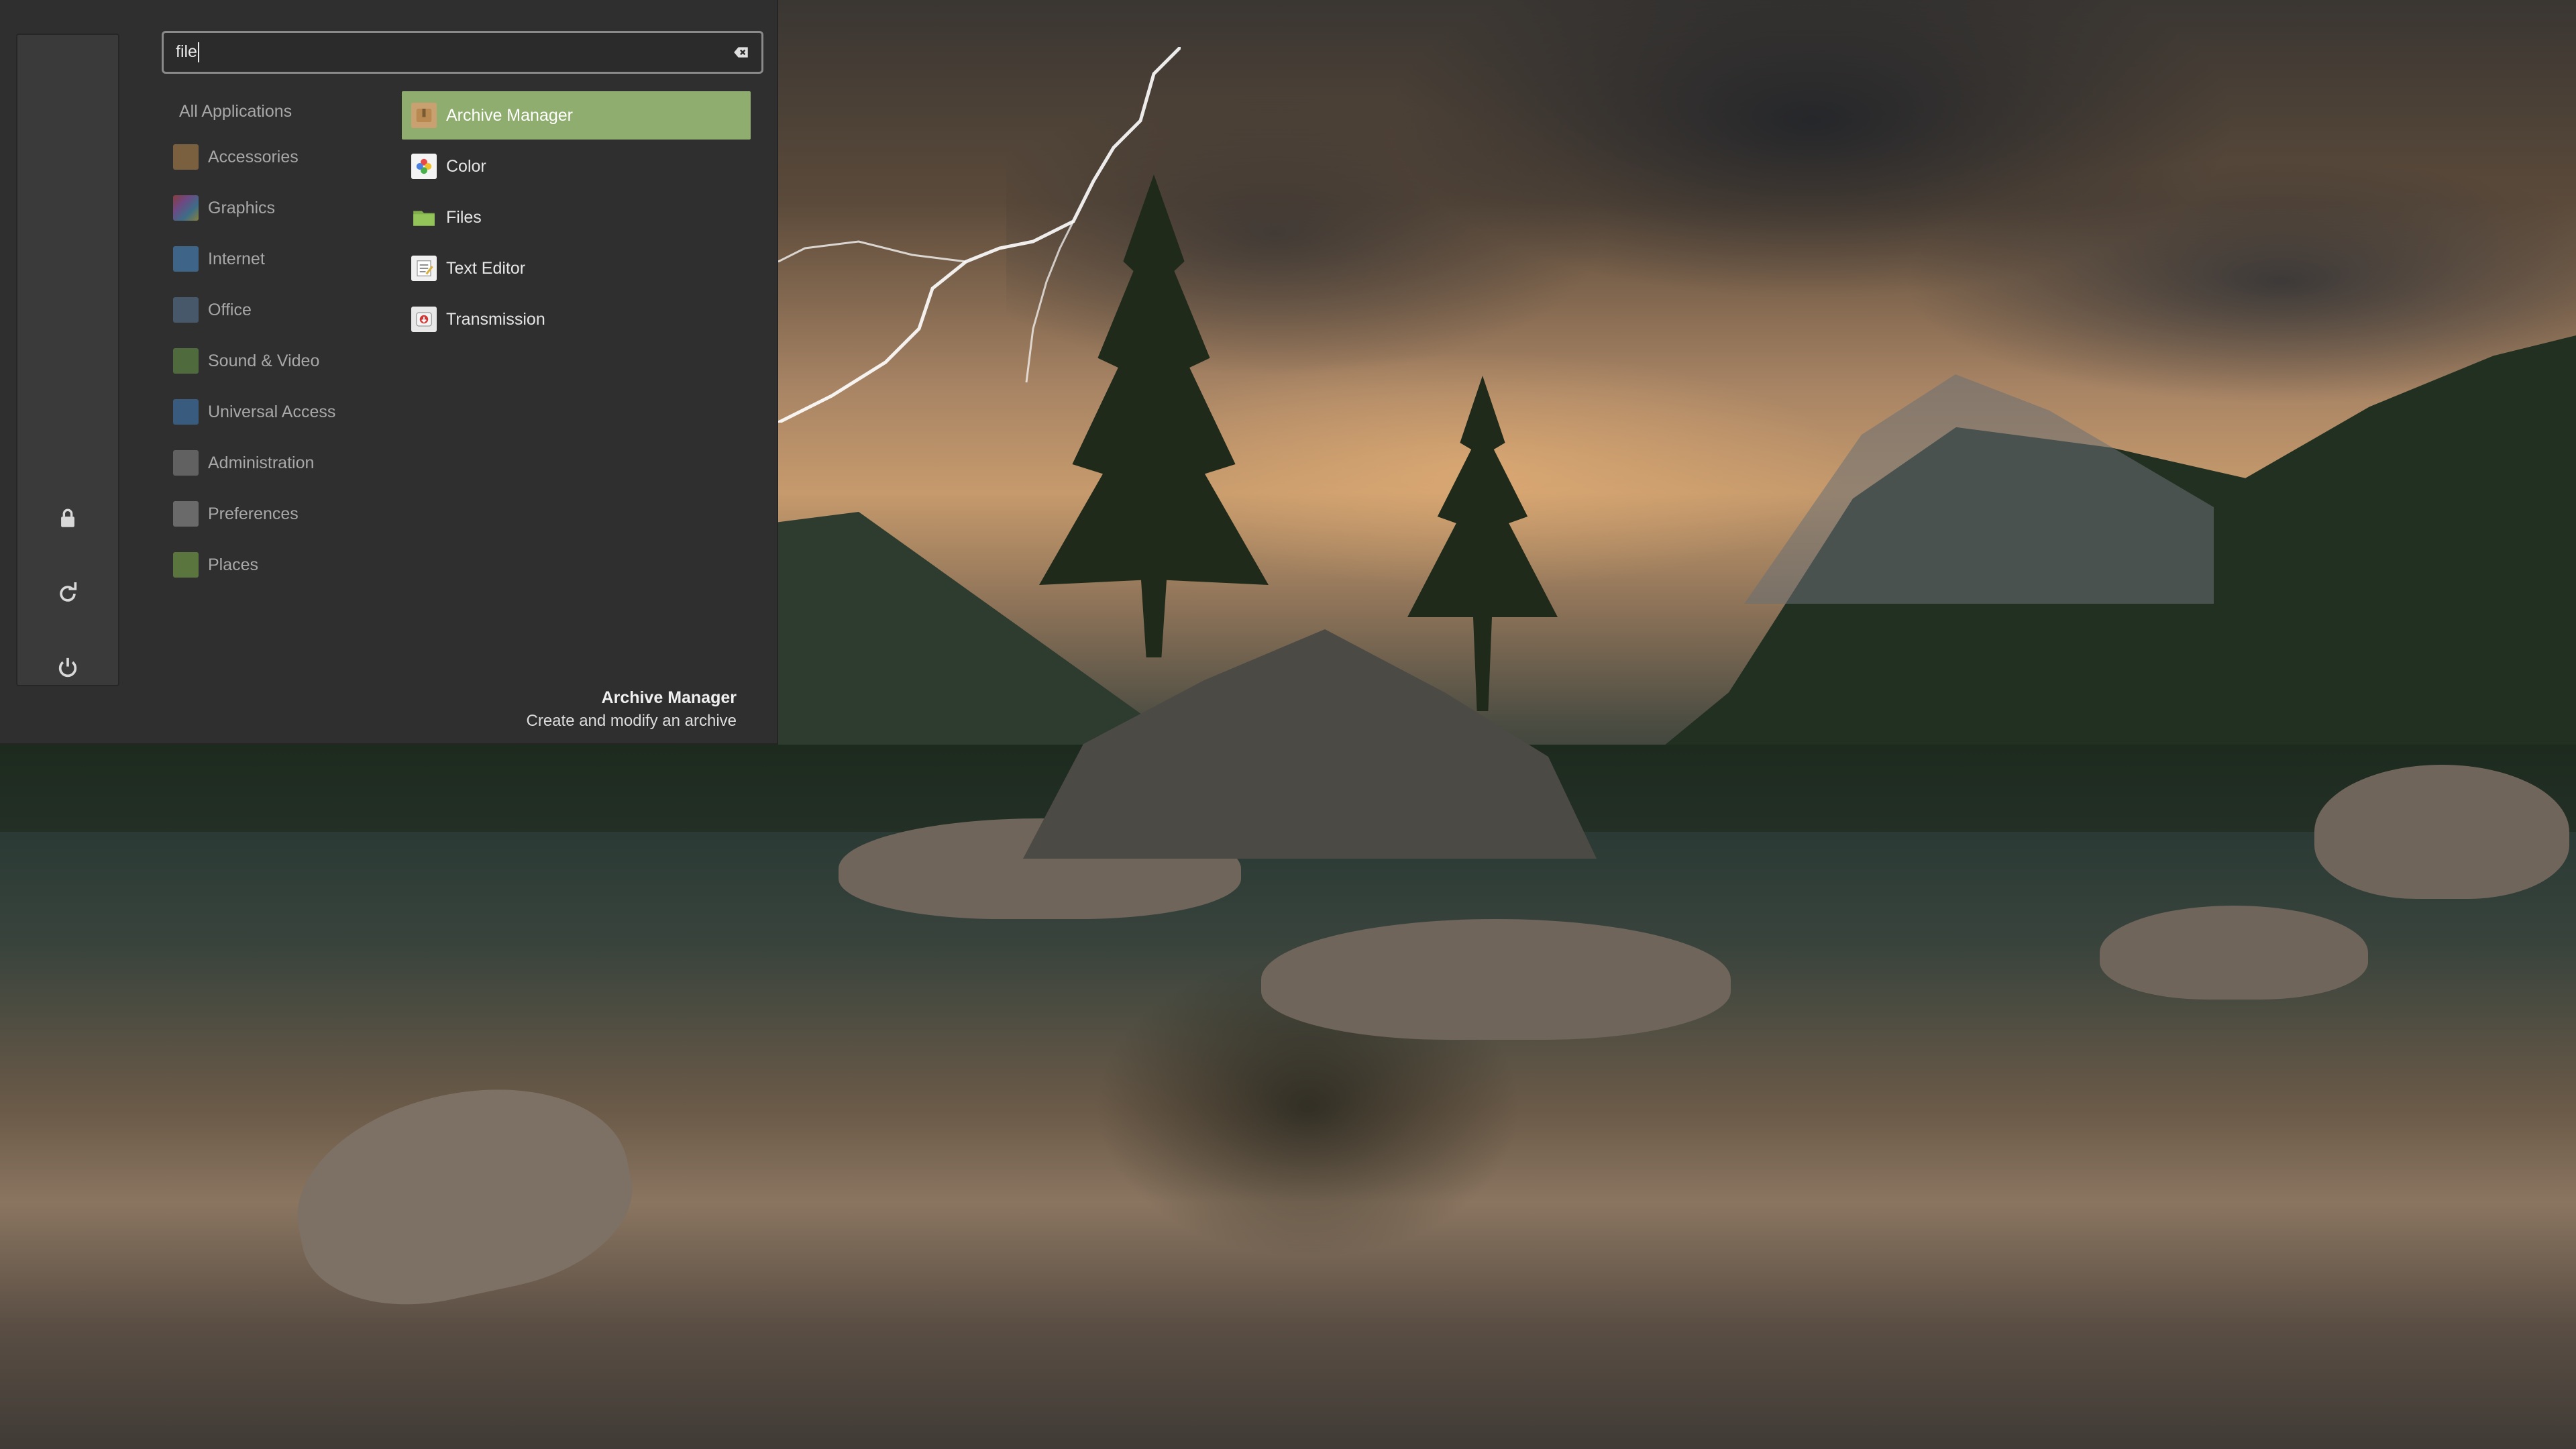 This screenshot has height=1449, width=2576. Describe the element at coordinates (576, 166) in the screenshot. I see `app-color: Color` at that location.